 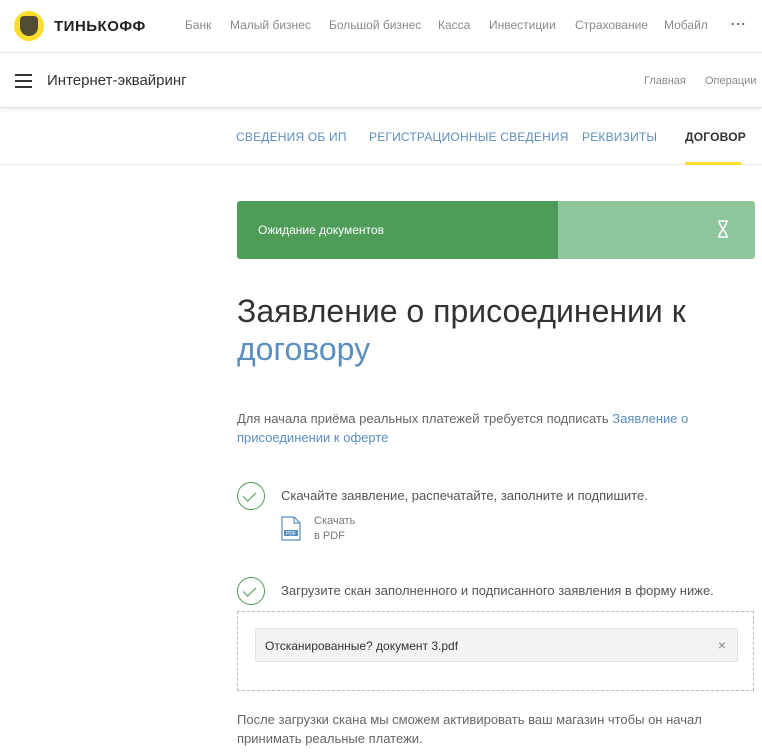 What do you see at coordinates (329, 536) in the screenshot?
I see `download-line-2: в PDF` at bounding box center [329, 536].